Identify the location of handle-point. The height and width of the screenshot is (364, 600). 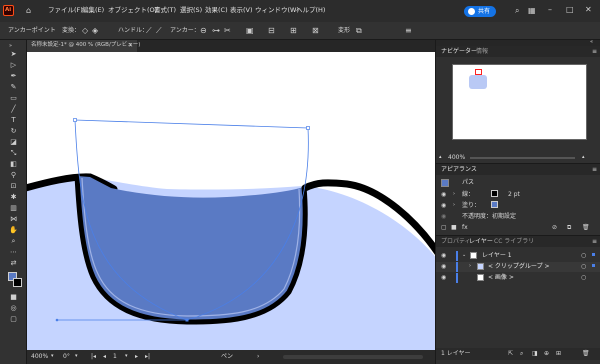
(57, 320).